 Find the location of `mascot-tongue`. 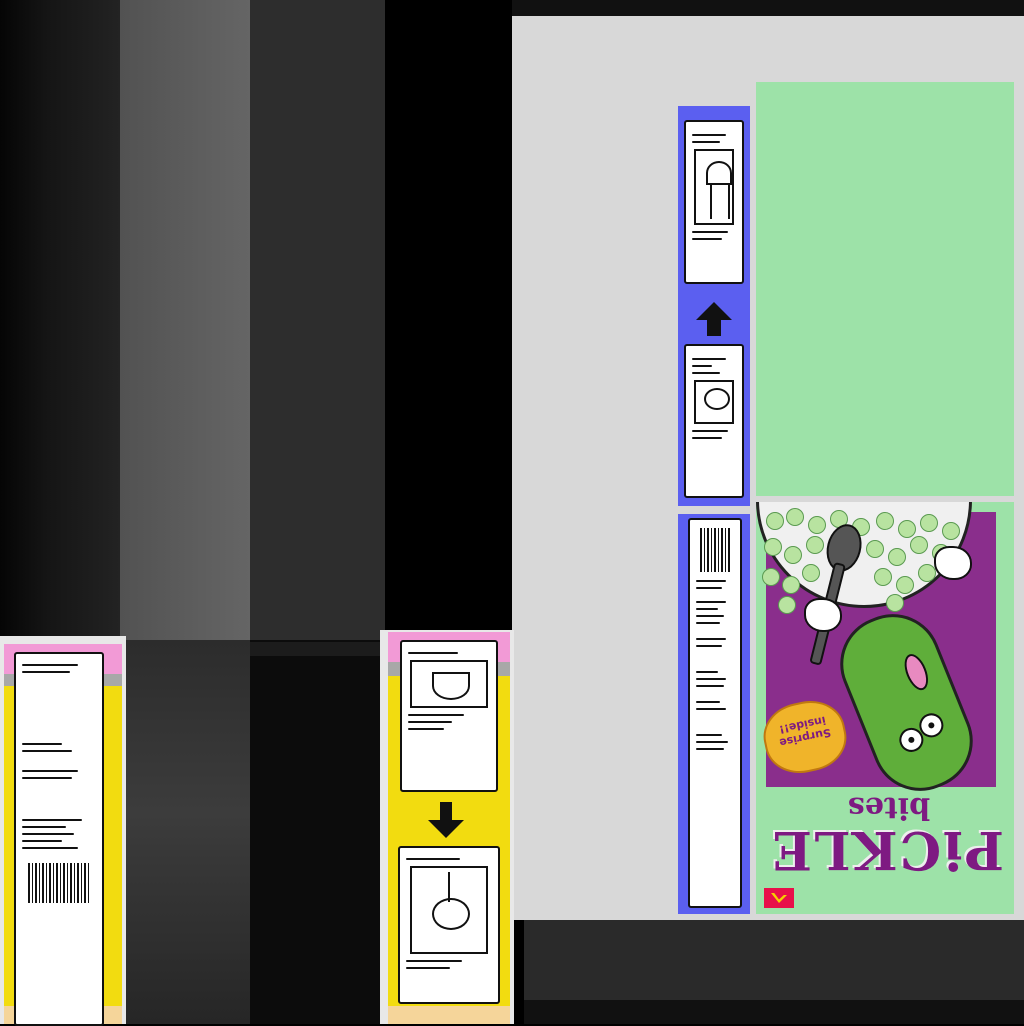

mascot-tongue is located at coordinates (916, 672).